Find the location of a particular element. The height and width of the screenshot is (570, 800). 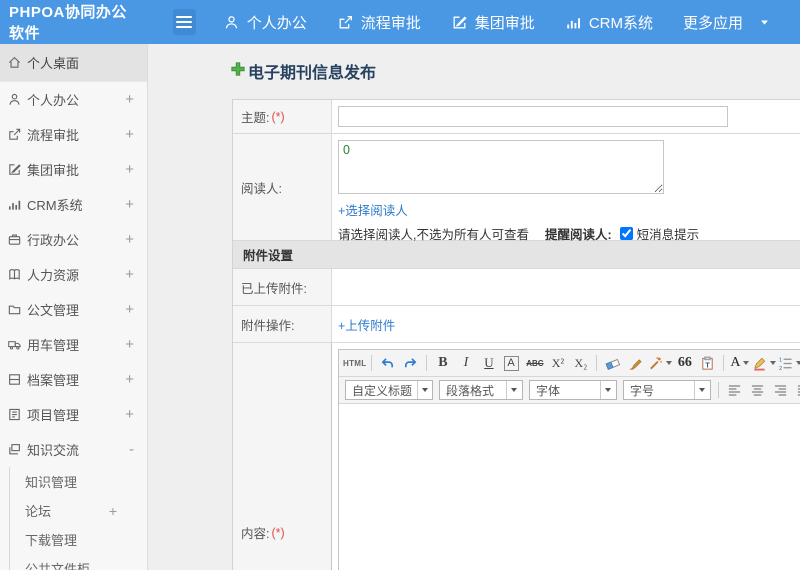

top-nav-item: 集团审批 is located at coordinates (493, 22).